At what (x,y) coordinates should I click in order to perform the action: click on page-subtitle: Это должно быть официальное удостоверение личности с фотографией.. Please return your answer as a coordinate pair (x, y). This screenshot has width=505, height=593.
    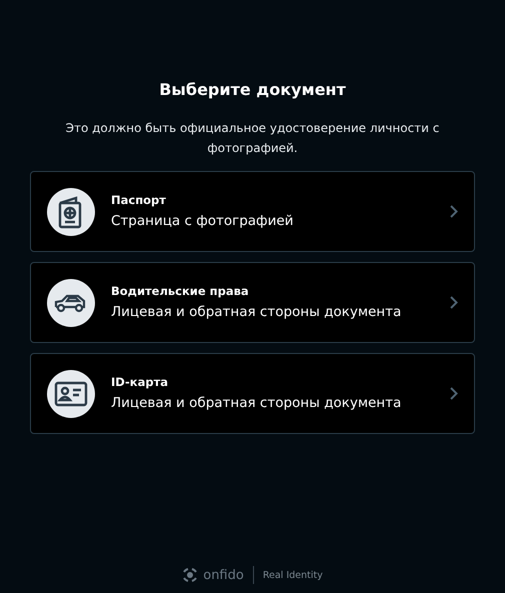
    Looking at the image, I should click on (252, 138).